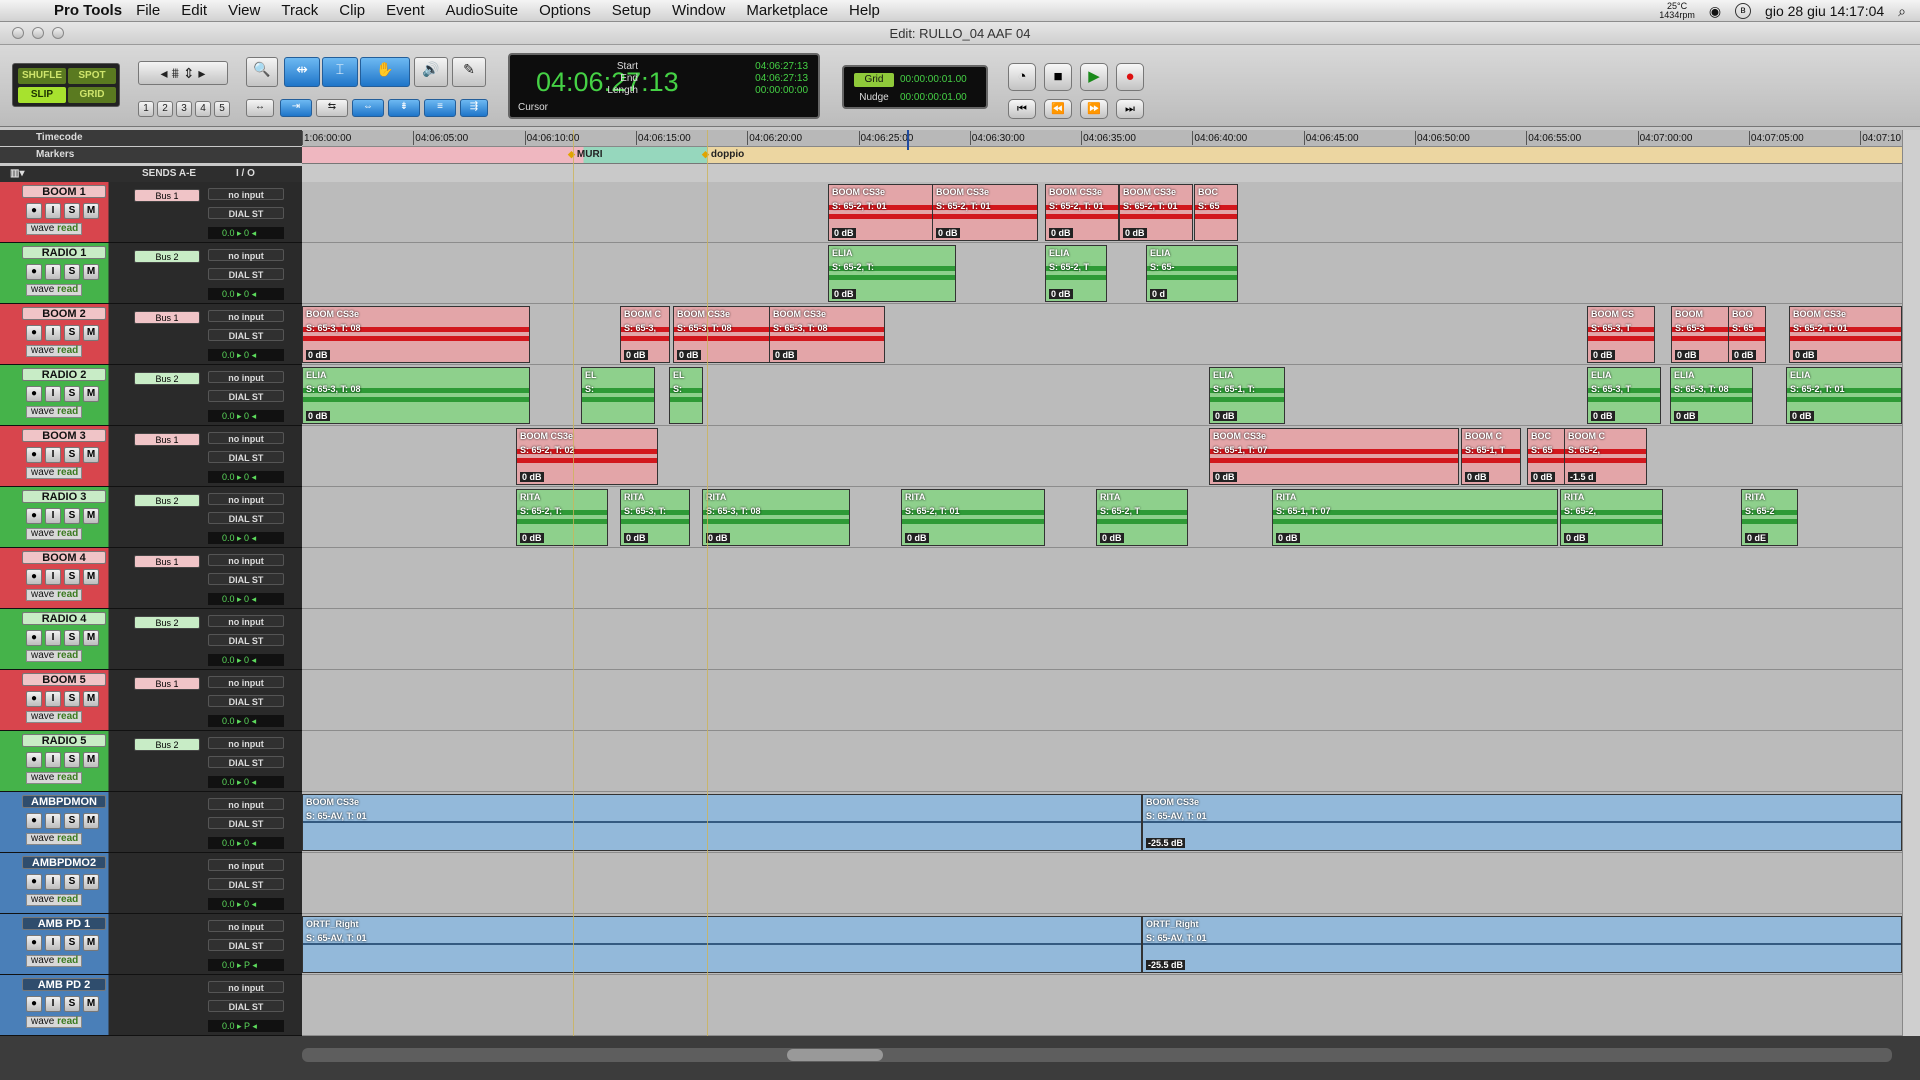  Describe the element at coordinates (184, 109) in the screenshot. I see `zoom-preset-3: 3` at that location.